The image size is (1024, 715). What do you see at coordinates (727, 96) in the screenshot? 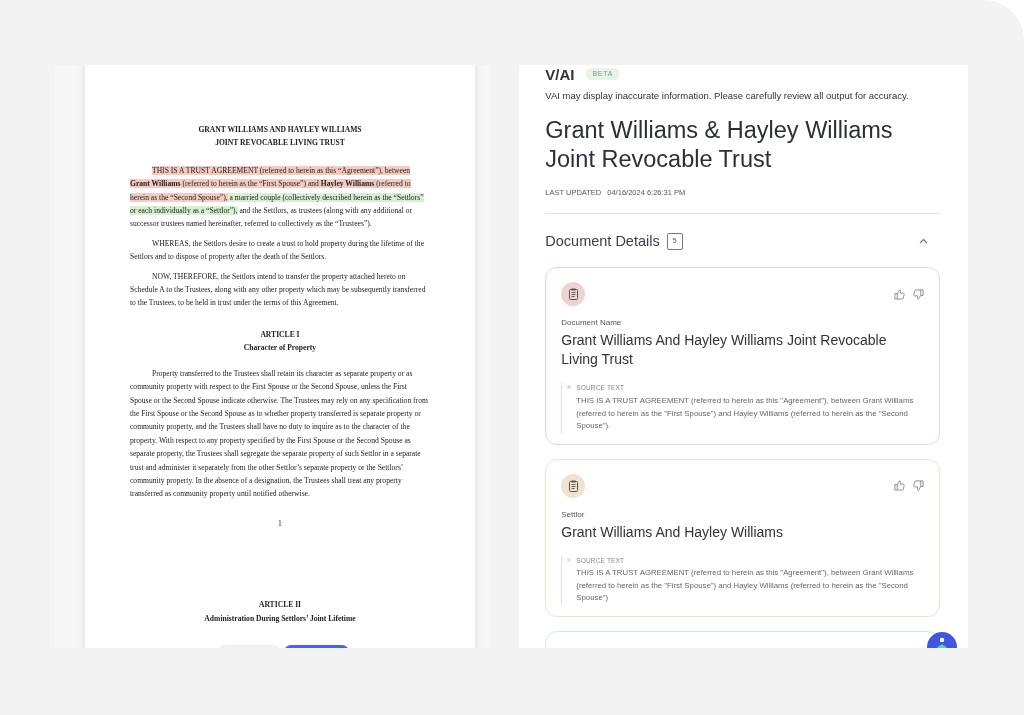
I see `disclaimer-text: VAI may display inaccurate information. Please carefully review all output for accuracy.` at bounding box center [727, 96].